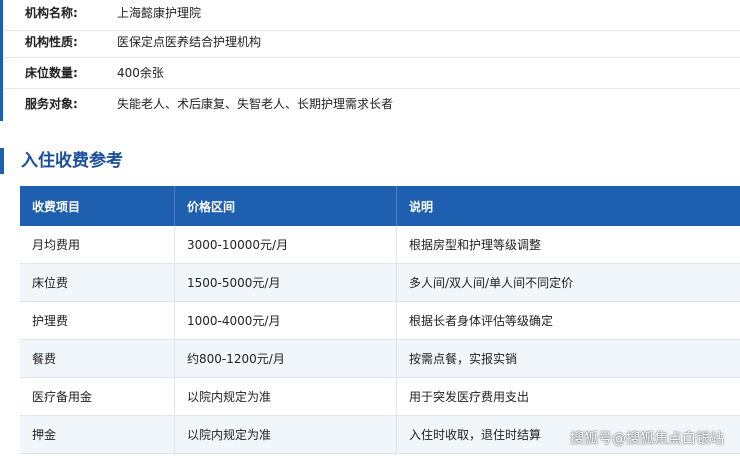  I want to click on info-label: 床位数量:, so click(51, 73).